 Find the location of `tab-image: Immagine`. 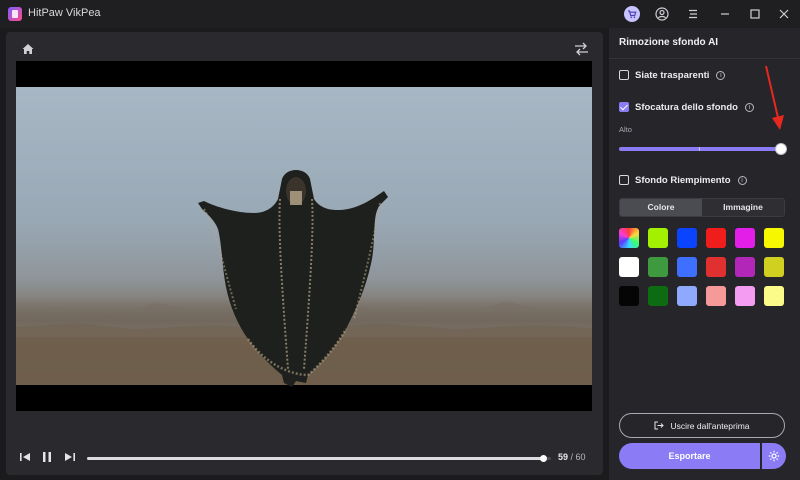

tab-image: Immagine is located at coordinates (743, 207).